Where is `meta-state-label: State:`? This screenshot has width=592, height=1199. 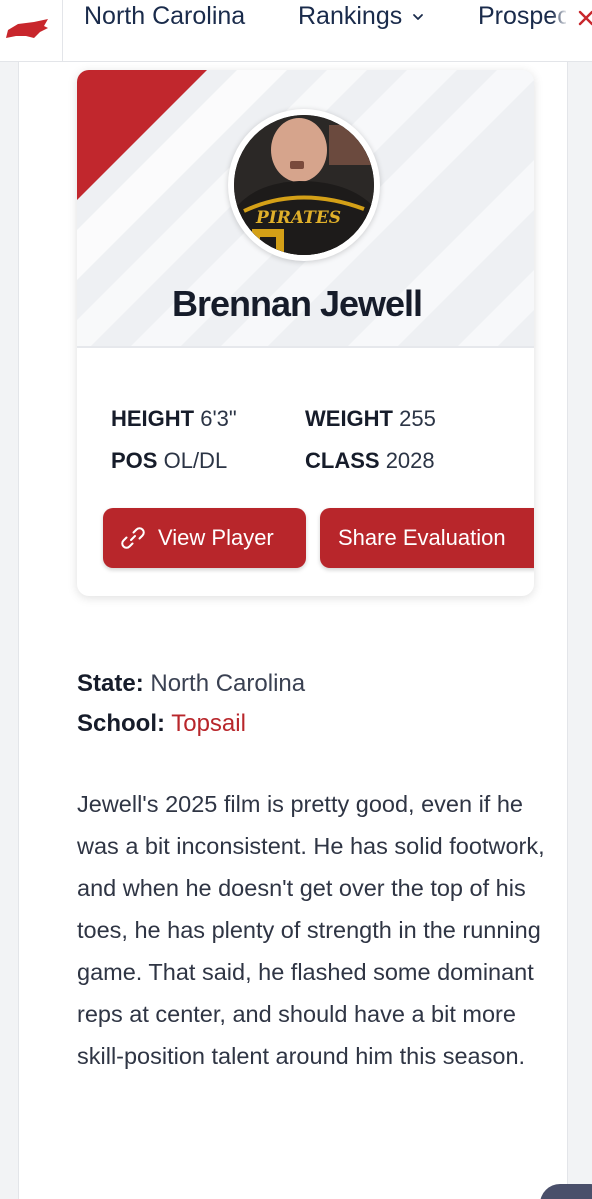 meta-state-label: State: is located at coordinates (110, 683).